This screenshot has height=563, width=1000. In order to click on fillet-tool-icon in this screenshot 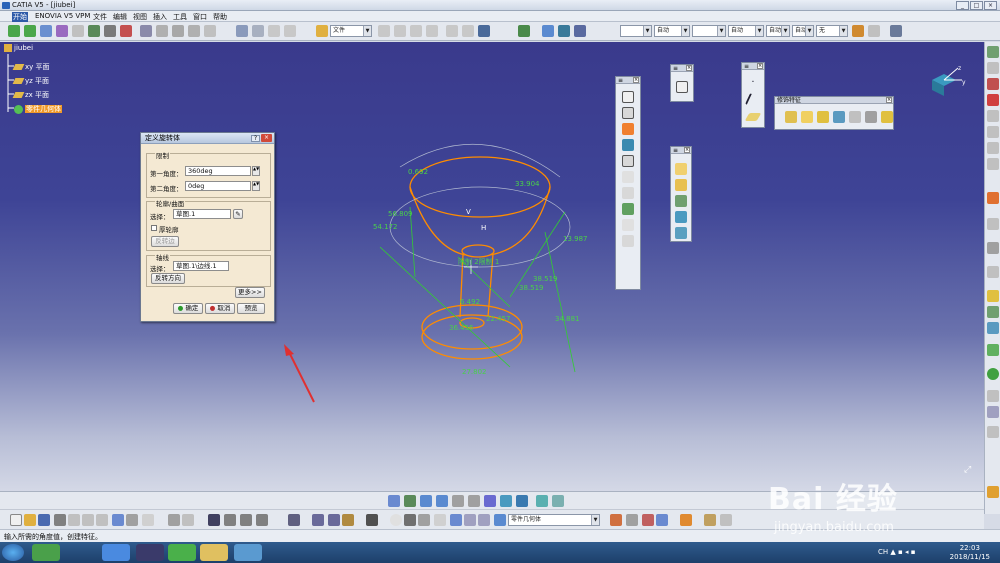, I will do `click(791, 117)`.